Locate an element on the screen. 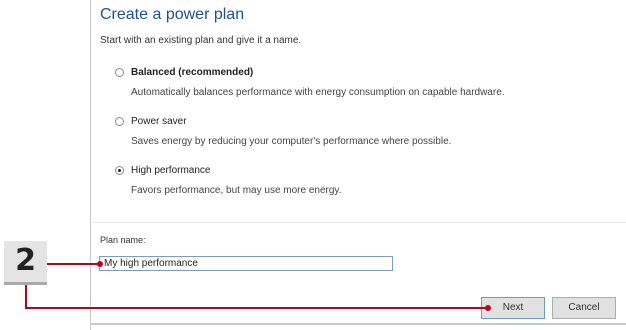 The width and height of the screenshot is (626, 330). dialog-bottom-border is located at coordinates (358, 324).